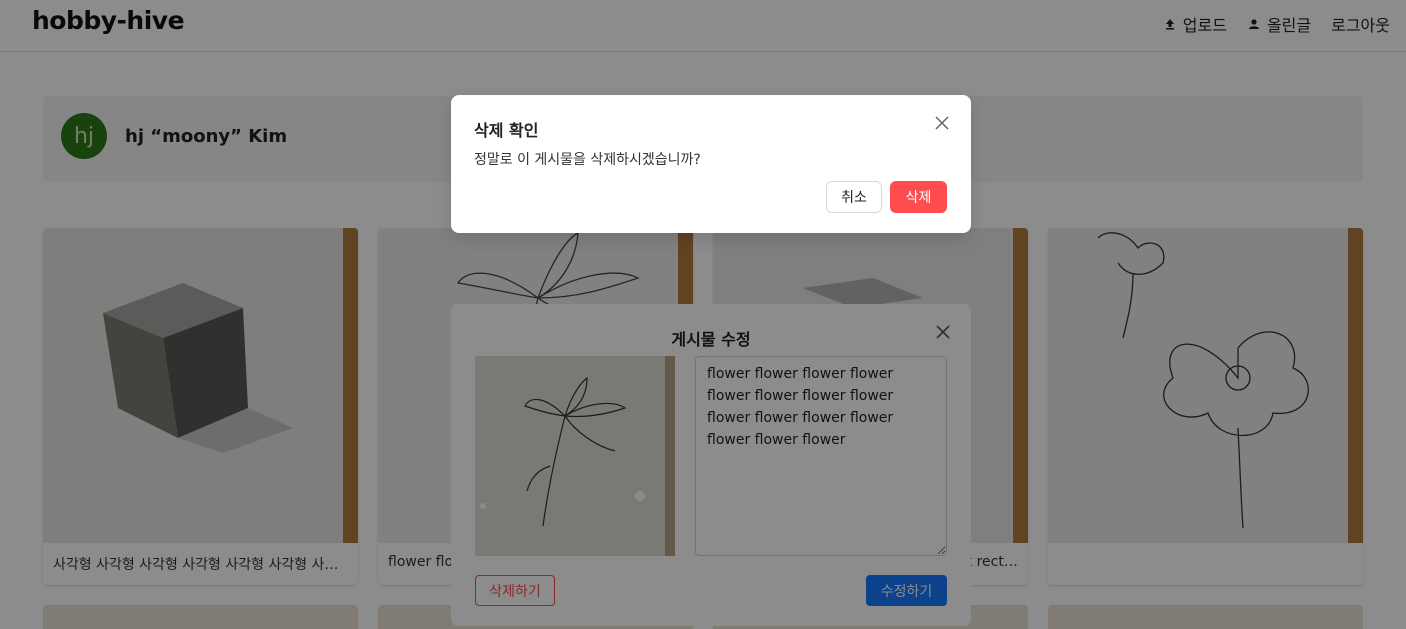 The width and height of the screenshot is (1406, 629). Describe the element at coordinates (918, 197) in the screenshot. I see `confirm-delete-button: 삭제` at that location.